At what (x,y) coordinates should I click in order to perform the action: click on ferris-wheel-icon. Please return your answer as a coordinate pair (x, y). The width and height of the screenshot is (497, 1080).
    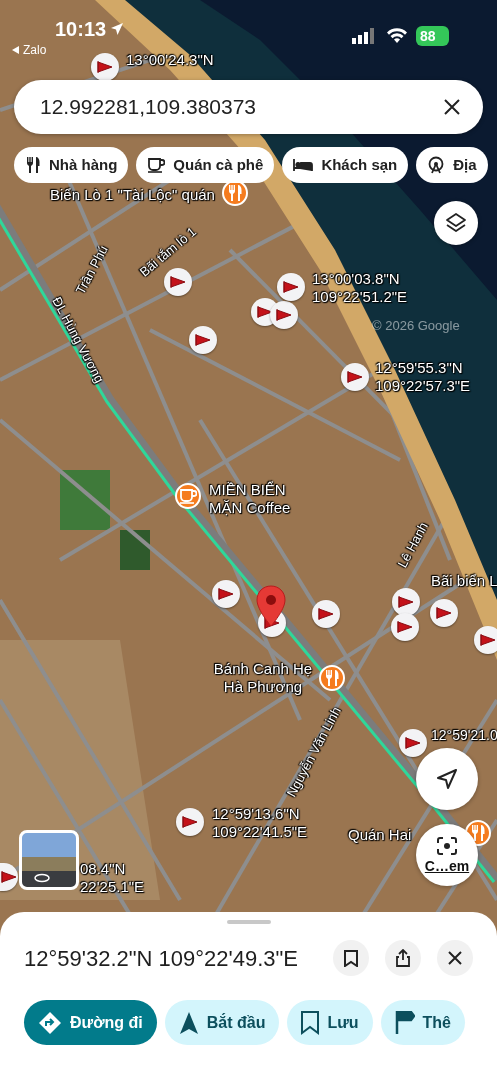
    Looking at the image, I should click on (436, 165).